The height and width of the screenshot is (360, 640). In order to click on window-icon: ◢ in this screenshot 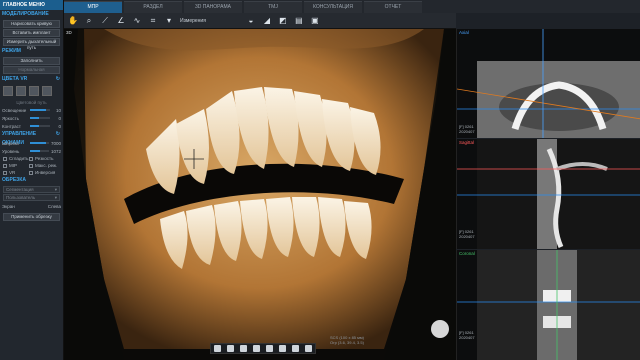, I will do `click(267, 21)`.